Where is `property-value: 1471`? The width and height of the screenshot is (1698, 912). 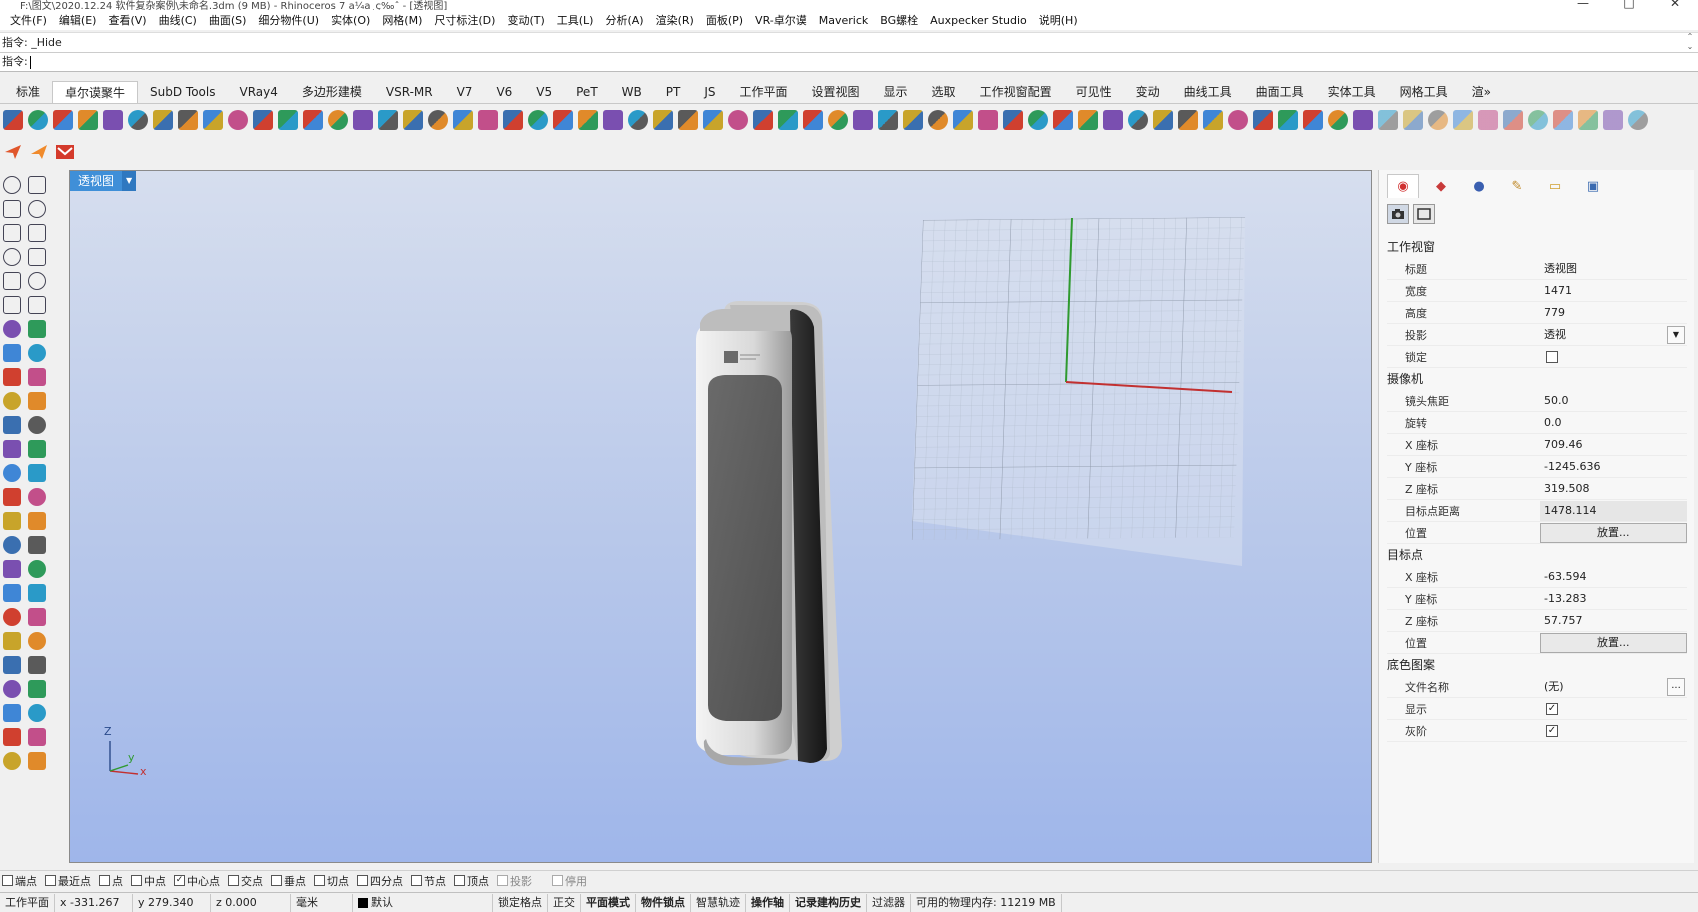 property-value: 1471 is located at coordinates (1613, 291).